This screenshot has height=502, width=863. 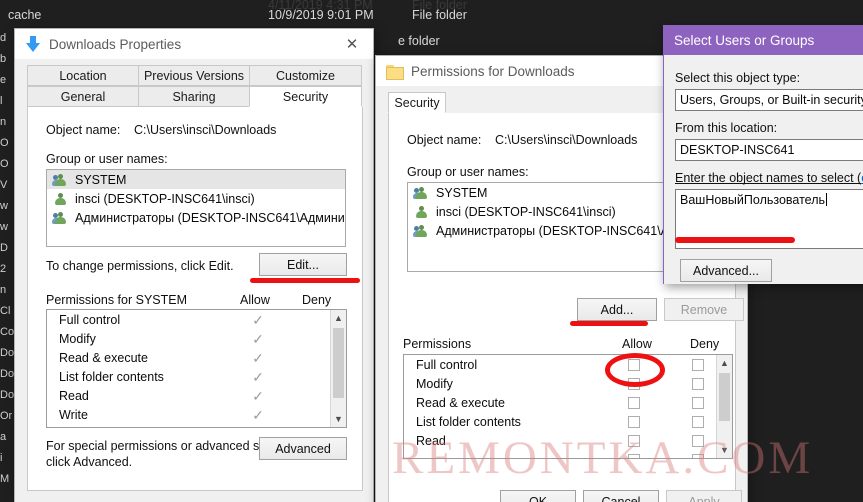 What do you see at coordinates (827, 199) in the screenshot?
I see `text-caret` at bounding box center [827, 199].